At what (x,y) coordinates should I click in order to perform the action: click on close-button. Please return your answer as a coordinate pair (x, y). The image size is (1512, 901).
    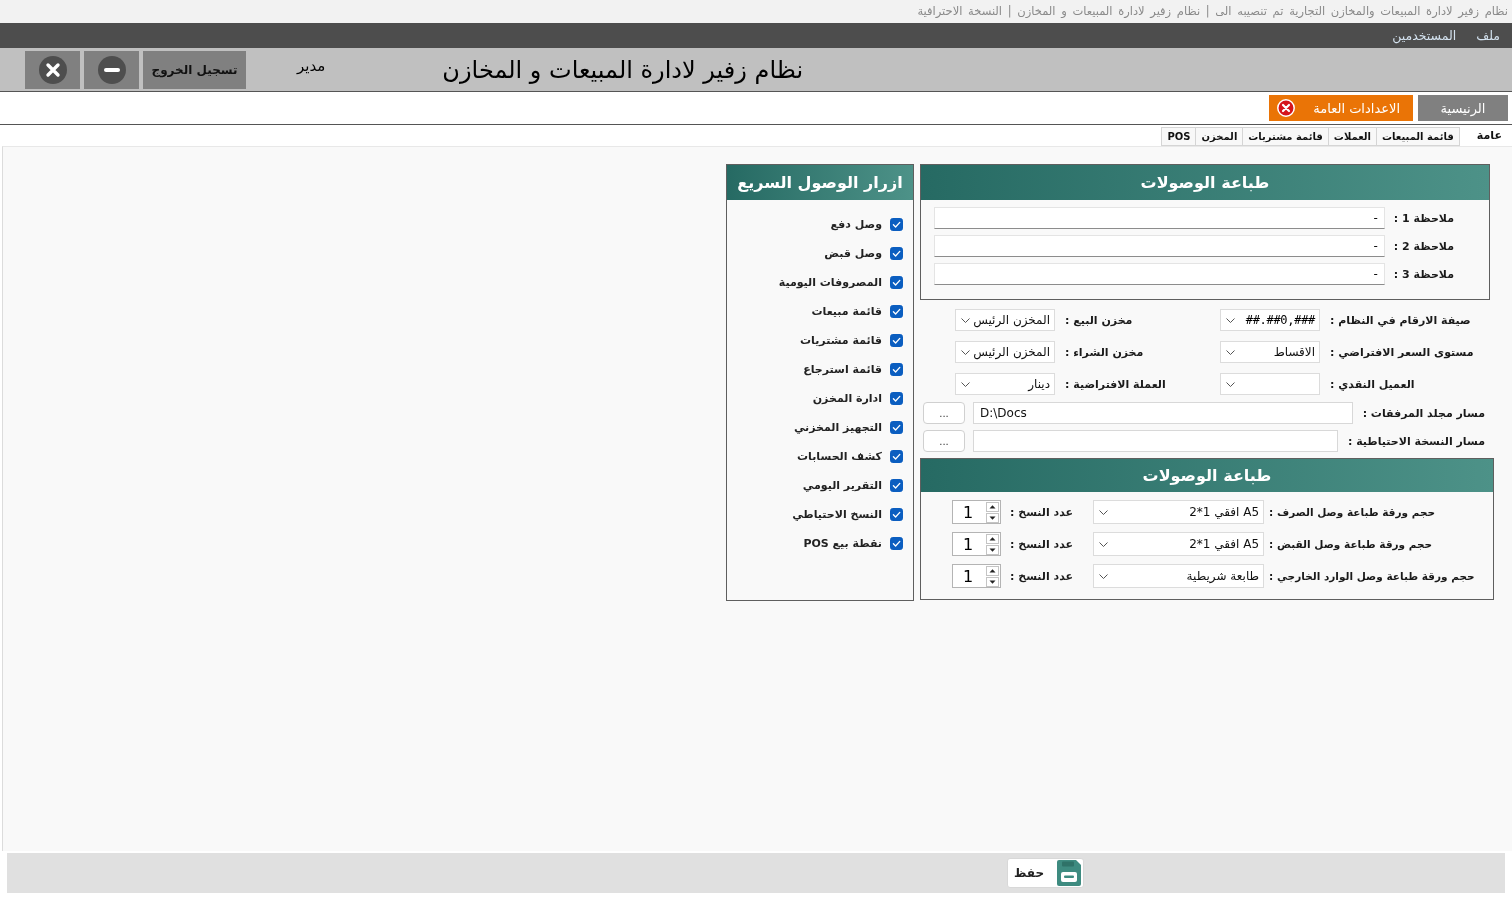
    Looking at the image, I should click on (52, 69).